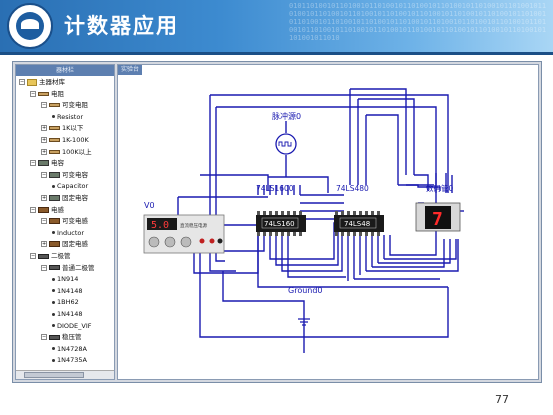 This screenshot has width=553, height=415. Describe the element at coordinates (54, 375) in the screenshot. I see `scrollbar-thumb` at that location.